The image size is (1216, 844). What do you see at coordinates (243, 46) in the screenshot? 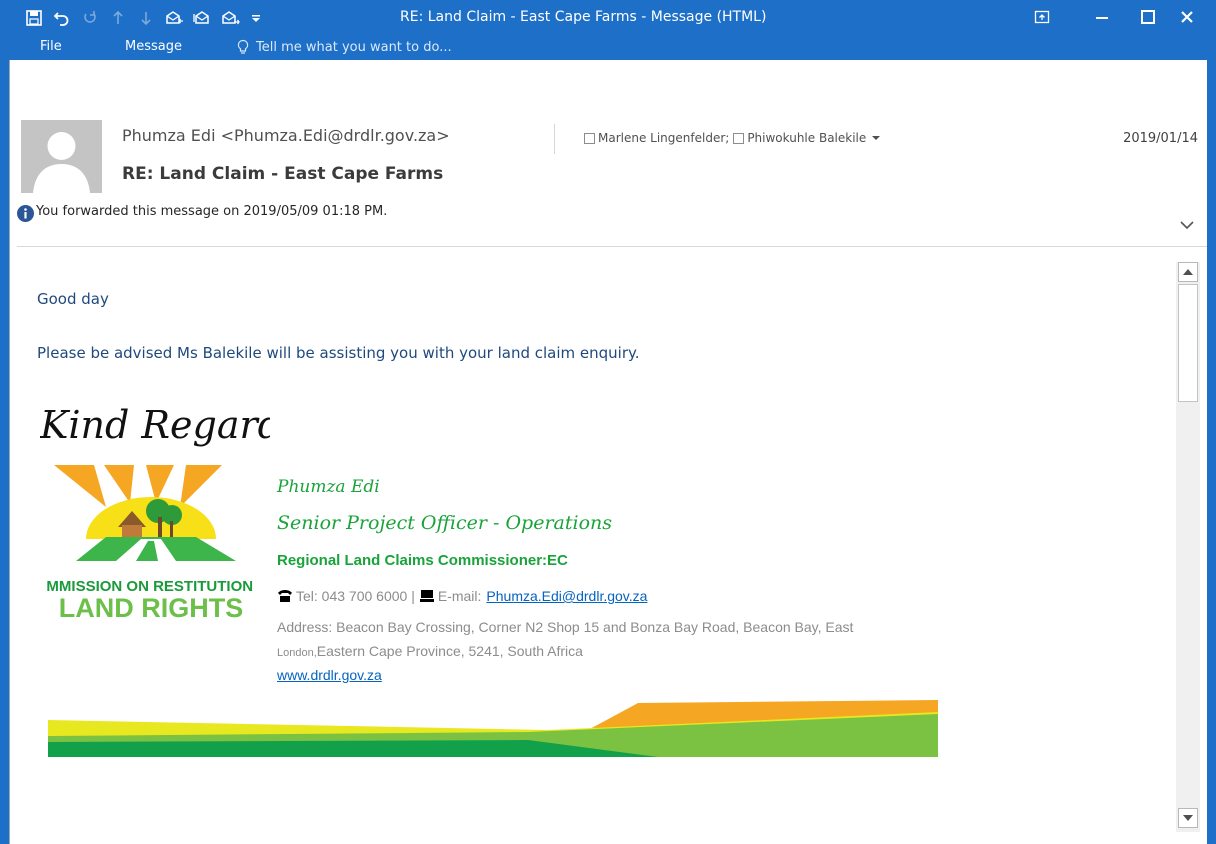
I see `lightbulb-icon` at bounding box center [243, 46].